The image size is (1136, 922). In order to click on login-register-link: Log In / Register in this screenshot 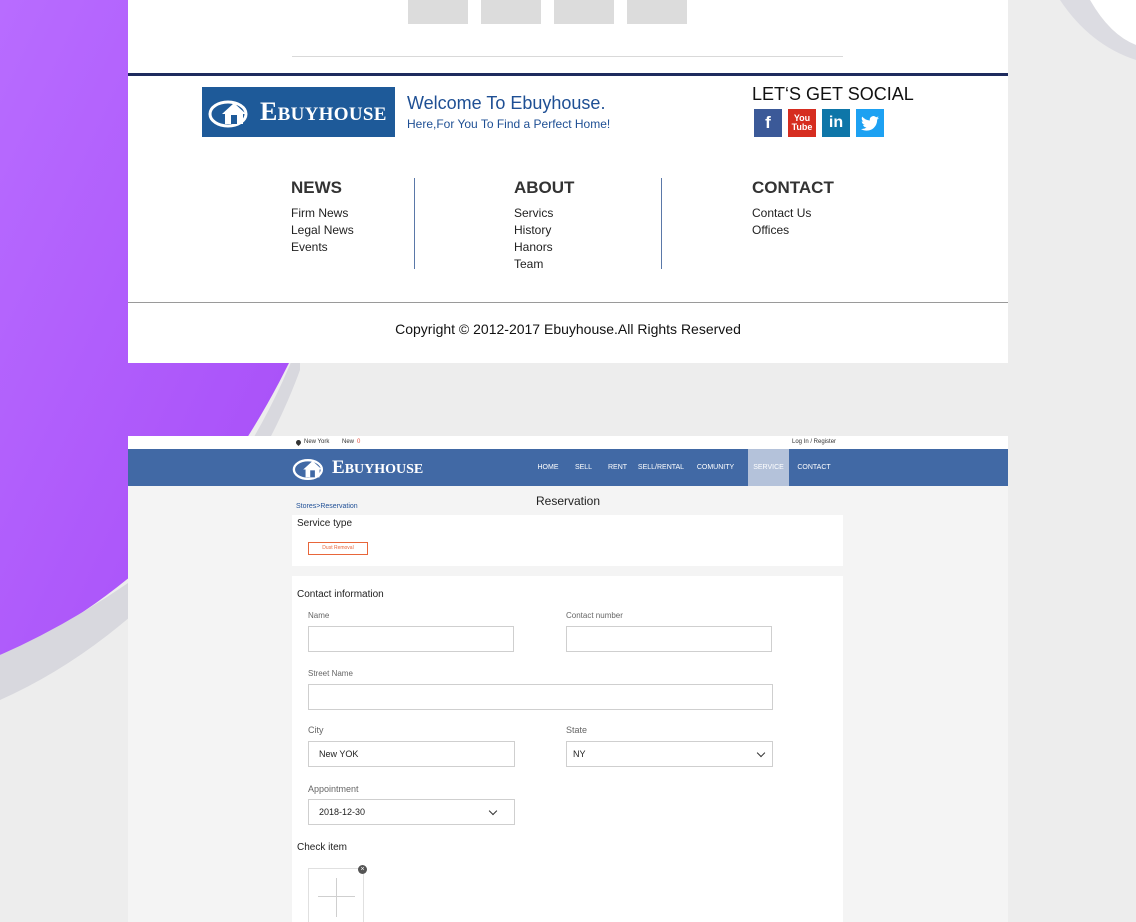, I will do `click(814, 442)`.